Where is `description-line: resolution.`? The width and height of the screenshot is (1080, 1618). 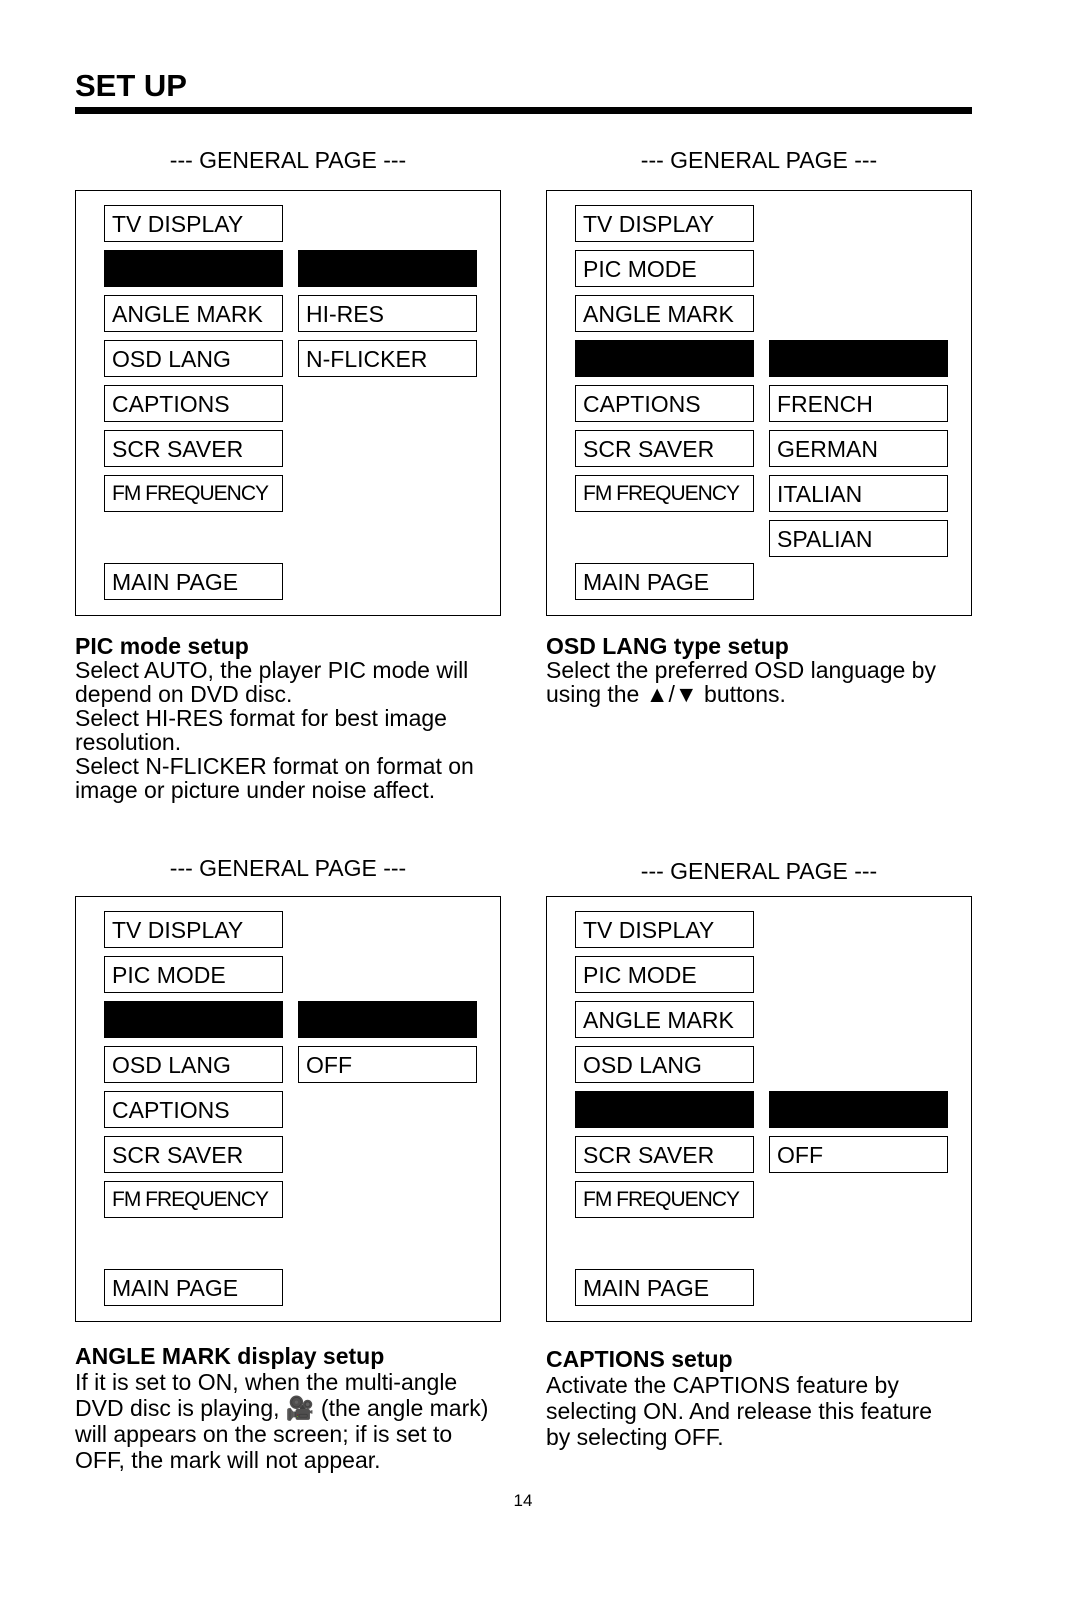
description-line: resolution. is located at coordinates (128, 742).